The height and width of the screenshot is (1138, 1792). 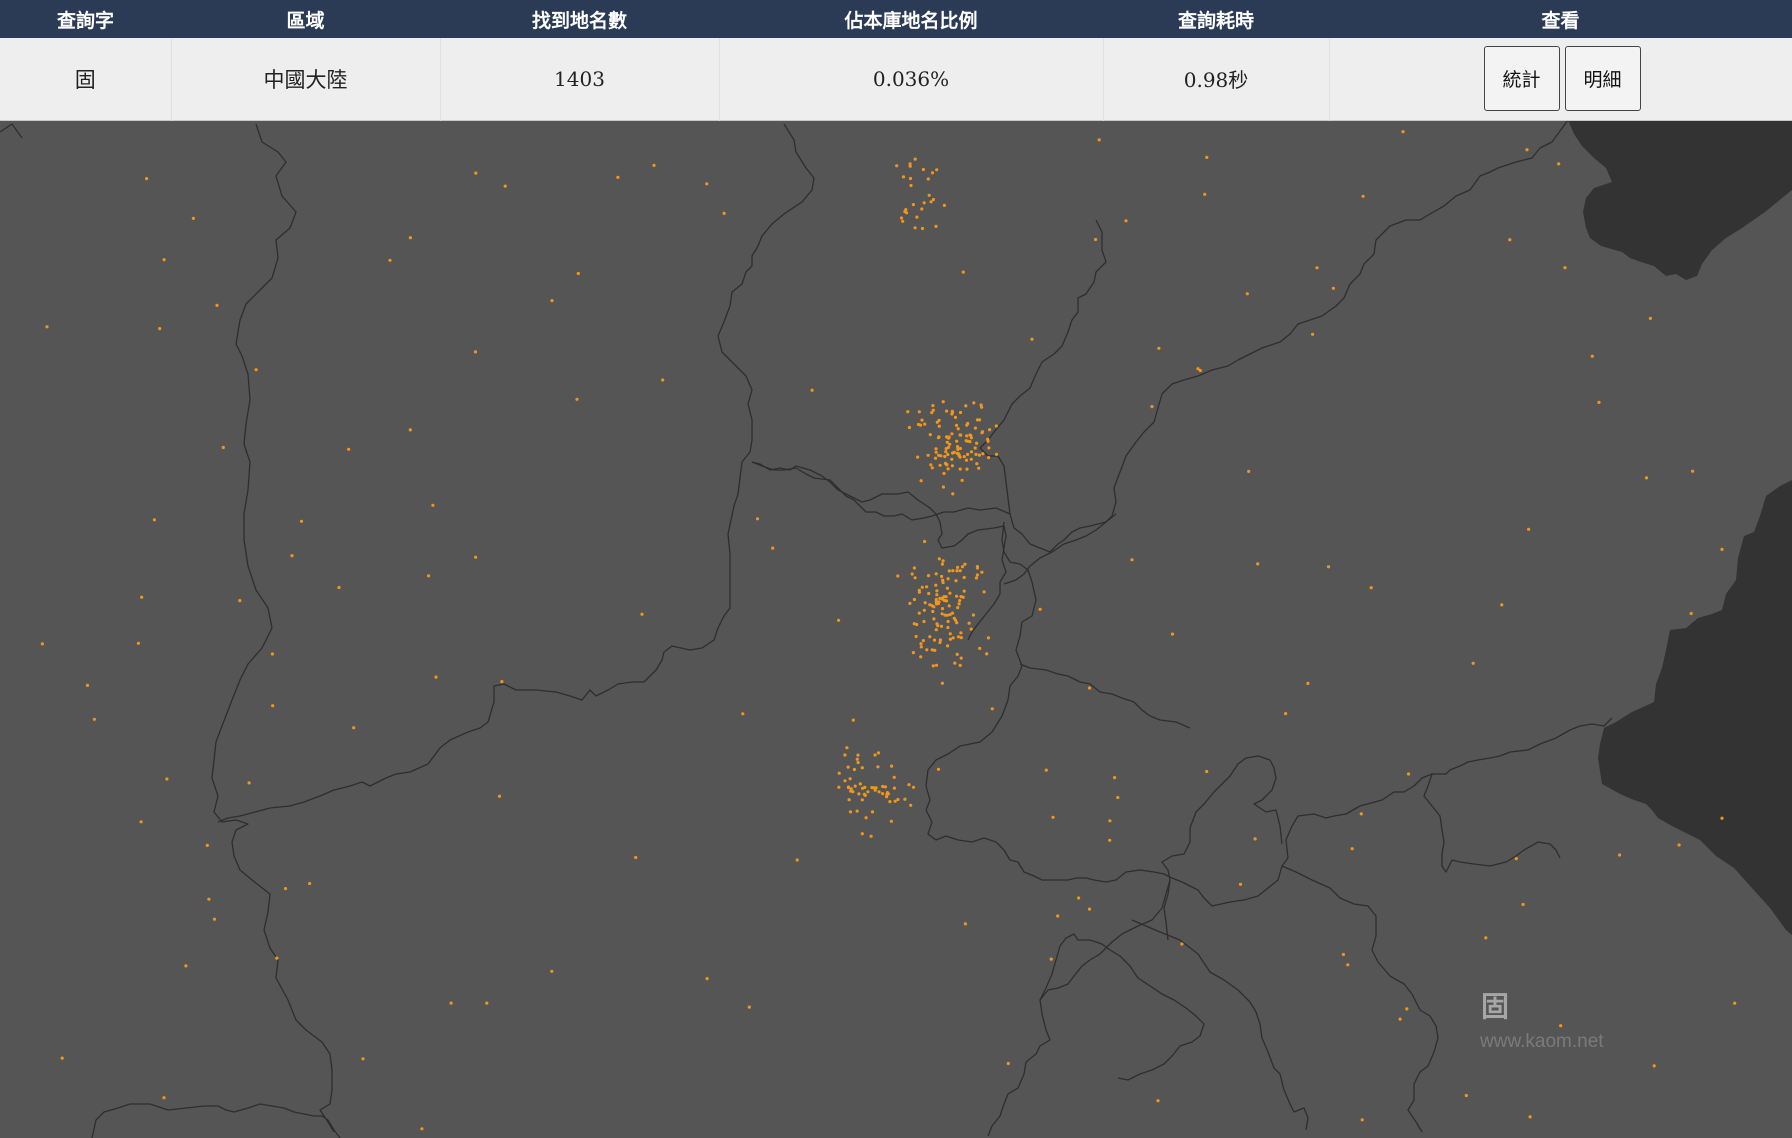 I want to click on stats-button: 統計, so click(x=1521, y=78).